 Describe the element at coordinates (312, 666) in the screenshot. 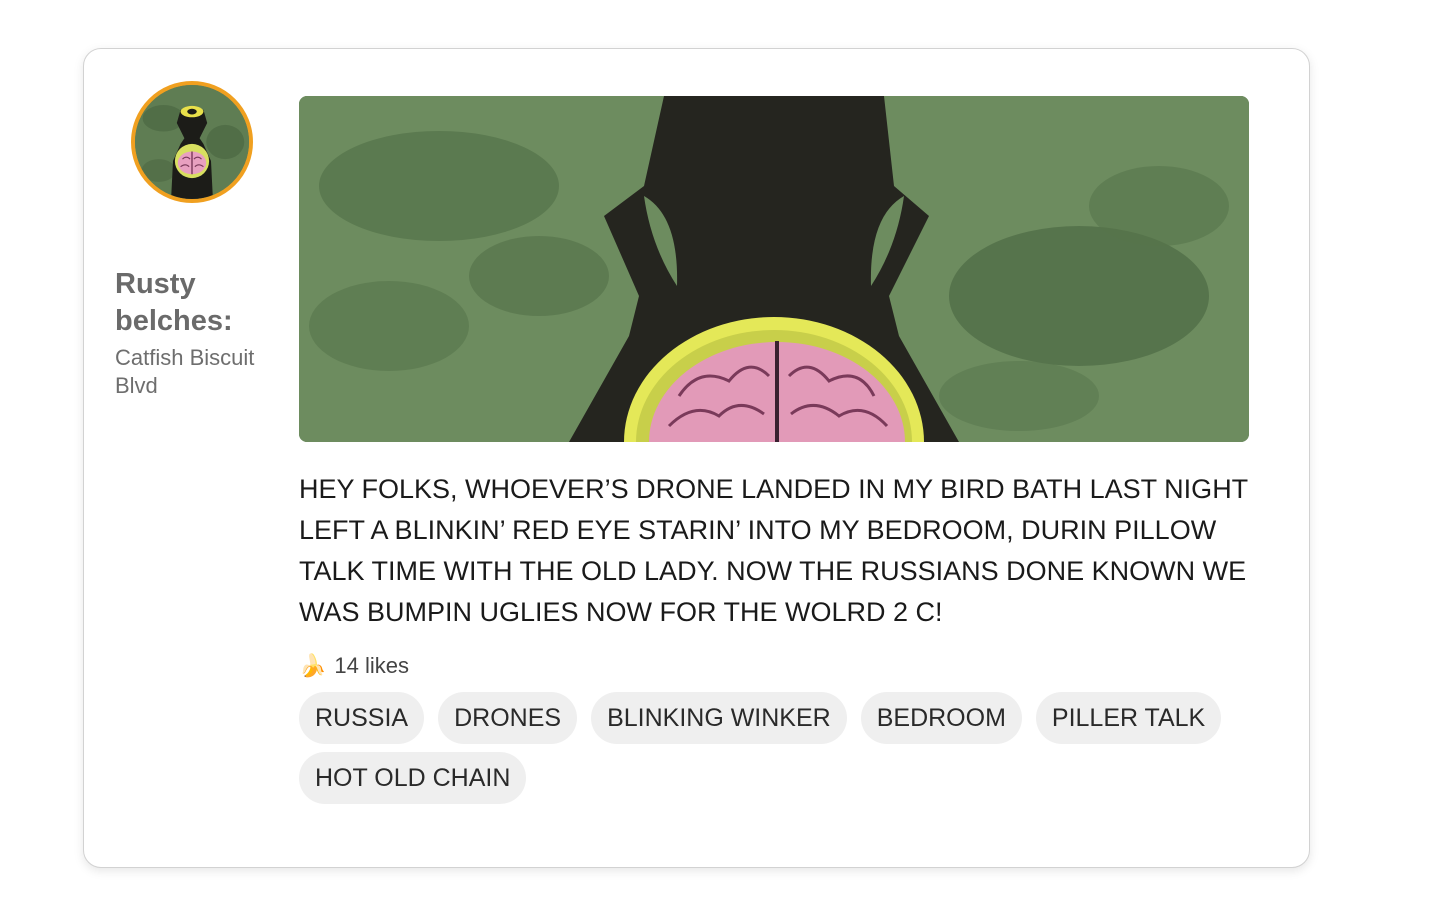

I see `banana-icon: 🍌` at that location.